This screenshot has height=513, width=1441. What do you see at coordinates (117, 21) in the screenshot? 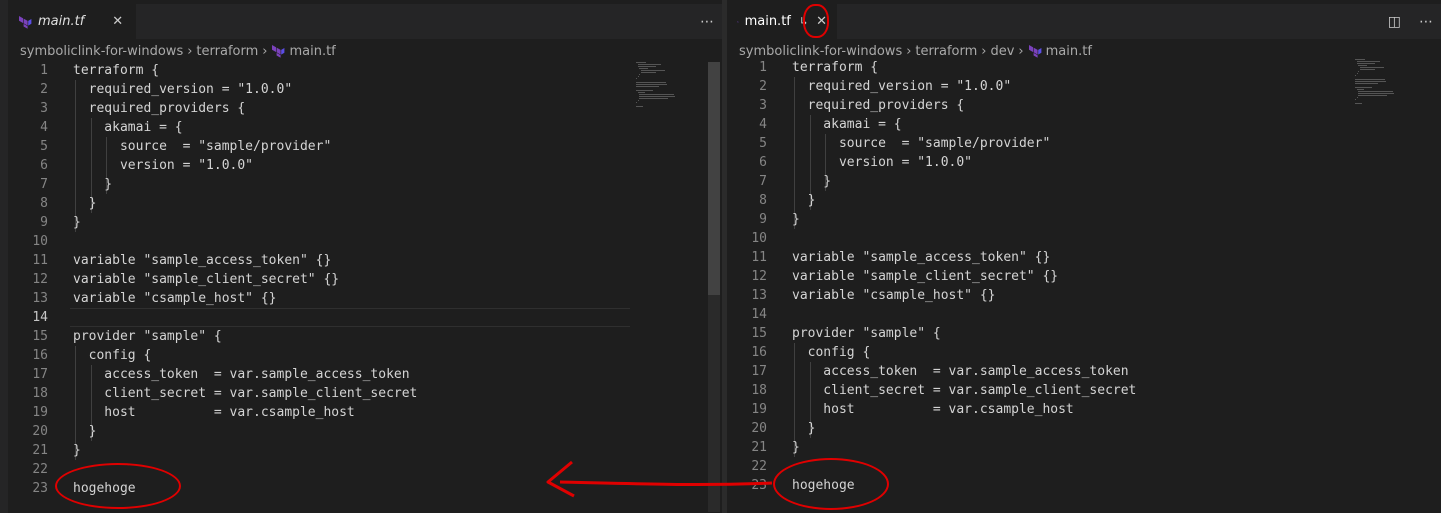
I see `close-icon: ✕` at bounding box center [117, 21].